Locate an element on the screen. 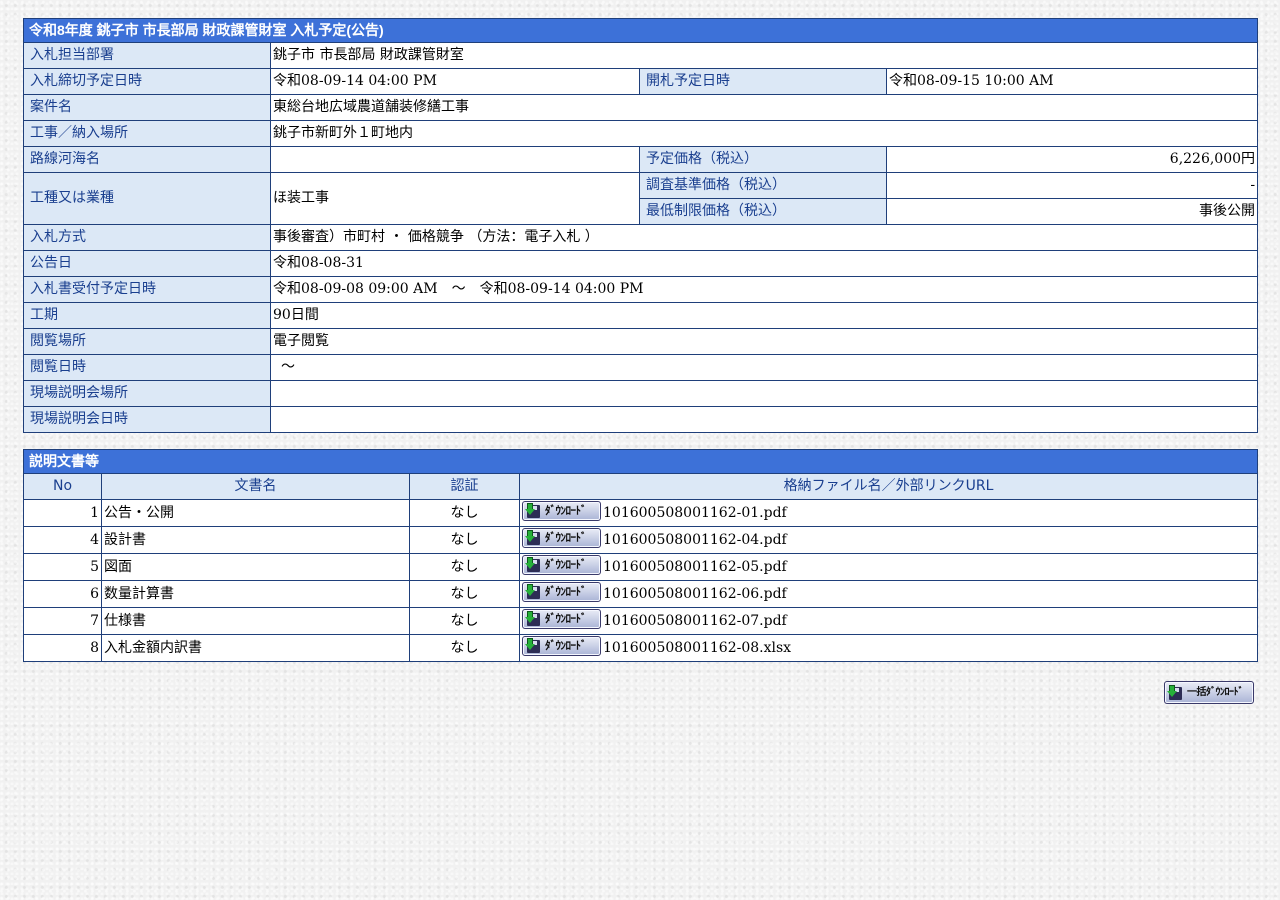 This screenshot has height=900, width=1280. doc-name: 仕様書 is located at coordinates (255, 621).